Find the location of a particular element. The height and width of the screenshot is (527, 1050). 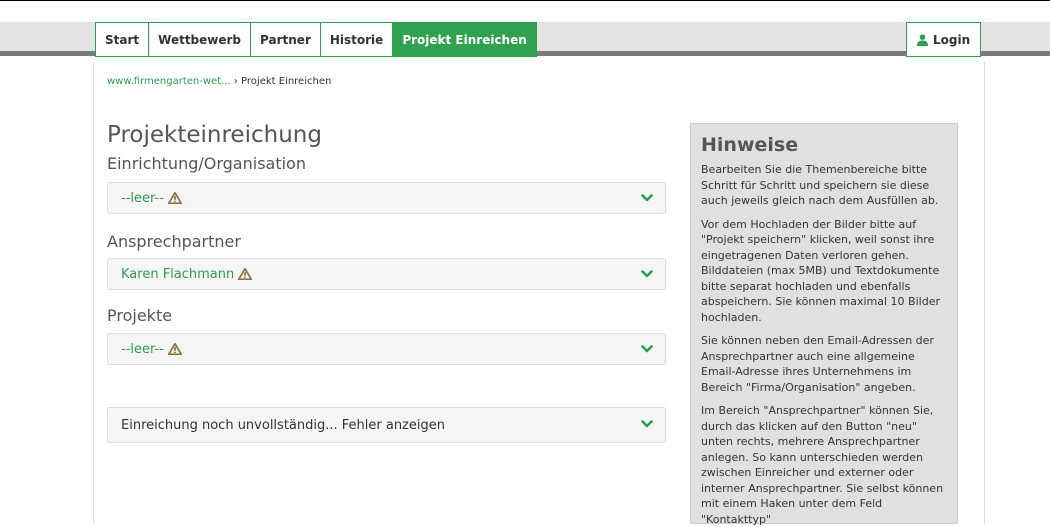

organisation-value: --leer-- is located at coordinates (142, 198).